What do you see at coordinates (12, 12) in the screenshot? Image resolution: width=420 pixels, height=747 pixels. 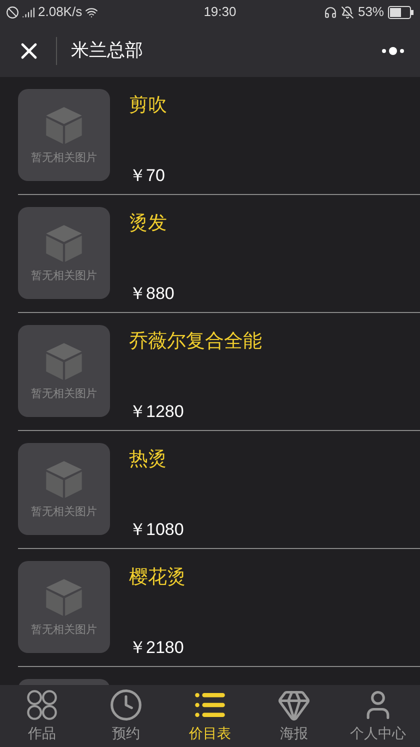 I see `blocked-icon` at bounding box center [12, 12].